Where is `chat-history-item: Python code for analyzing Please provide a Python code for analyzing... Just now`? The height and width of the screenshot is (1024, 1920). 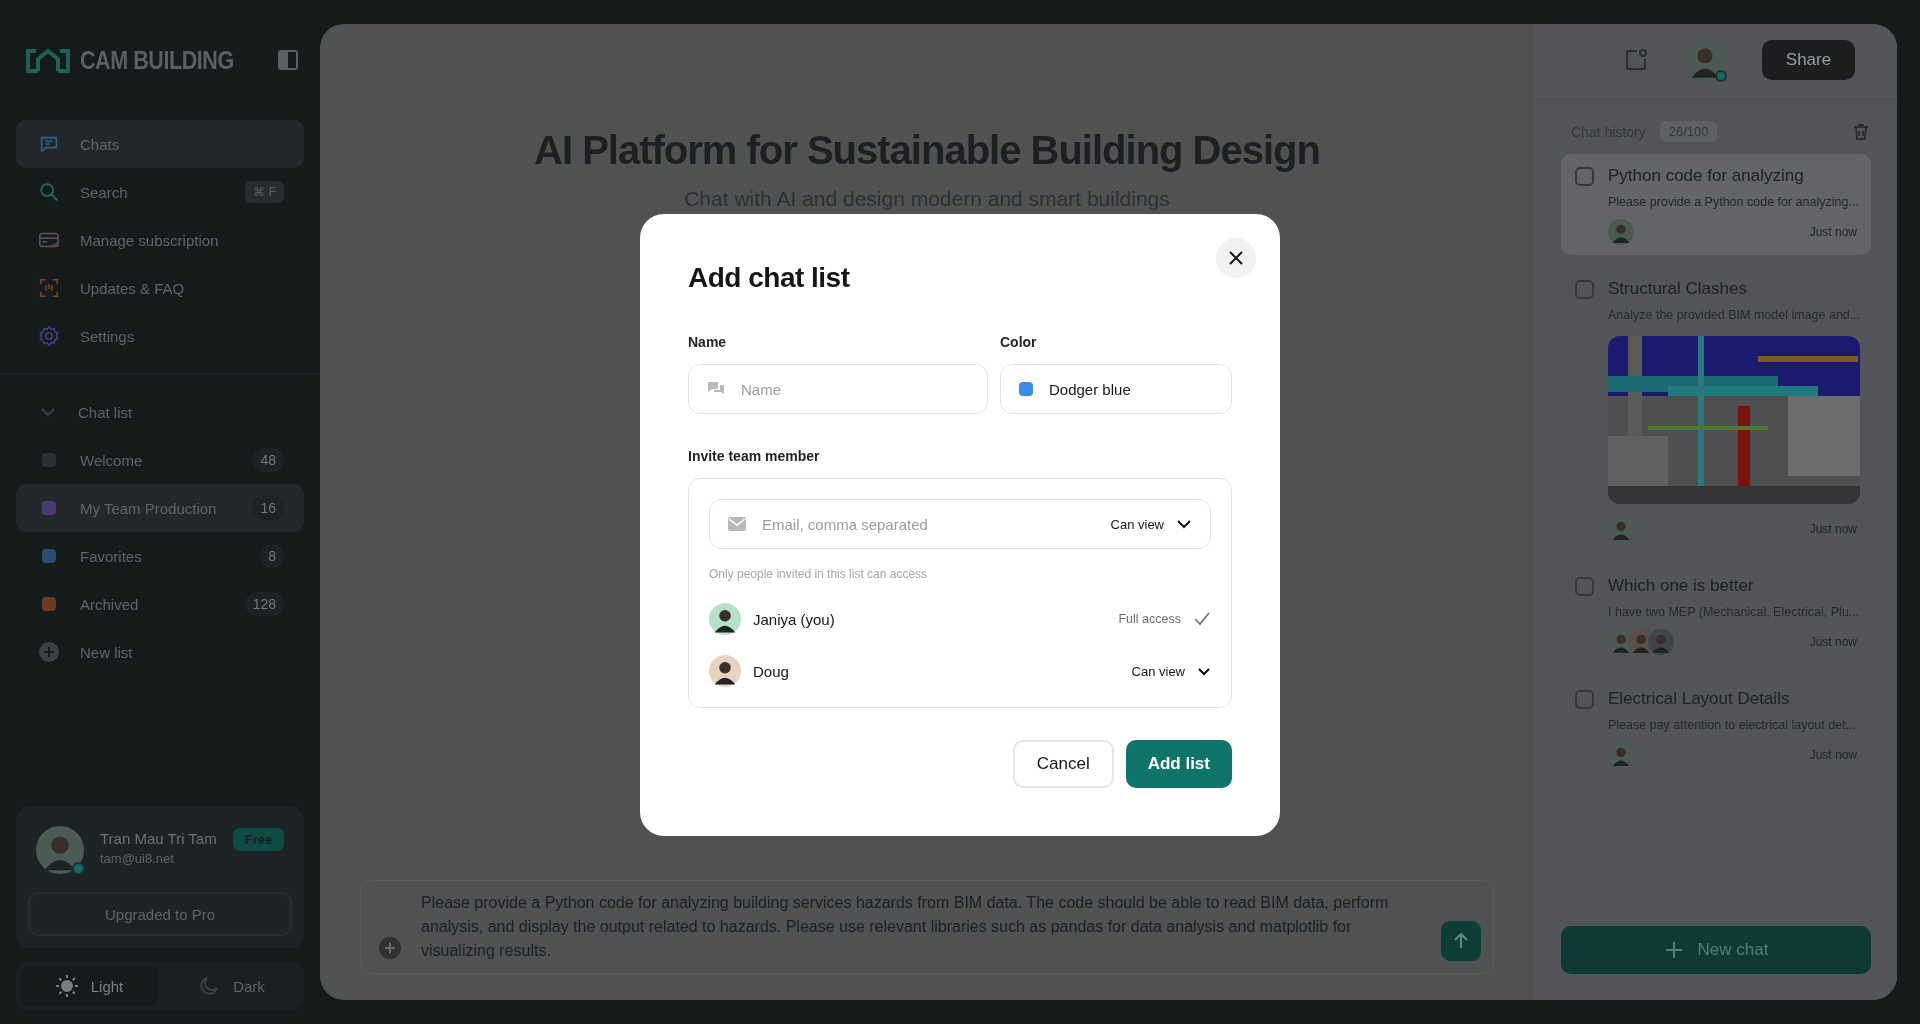 chat-history-item: Python code for analyzing Please provide a Python code for analyzing... Just now is located at coordinates (1716, 204).